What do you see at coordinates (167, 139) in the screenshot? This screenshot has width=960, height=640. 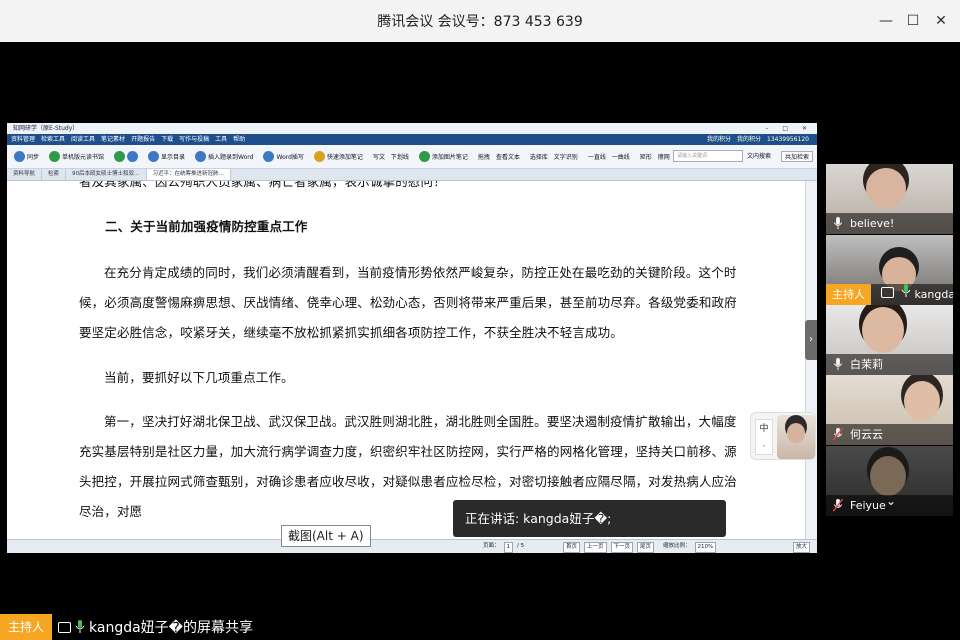 I see `shared-menu-item: 下载` at bounding box center [167, 139].